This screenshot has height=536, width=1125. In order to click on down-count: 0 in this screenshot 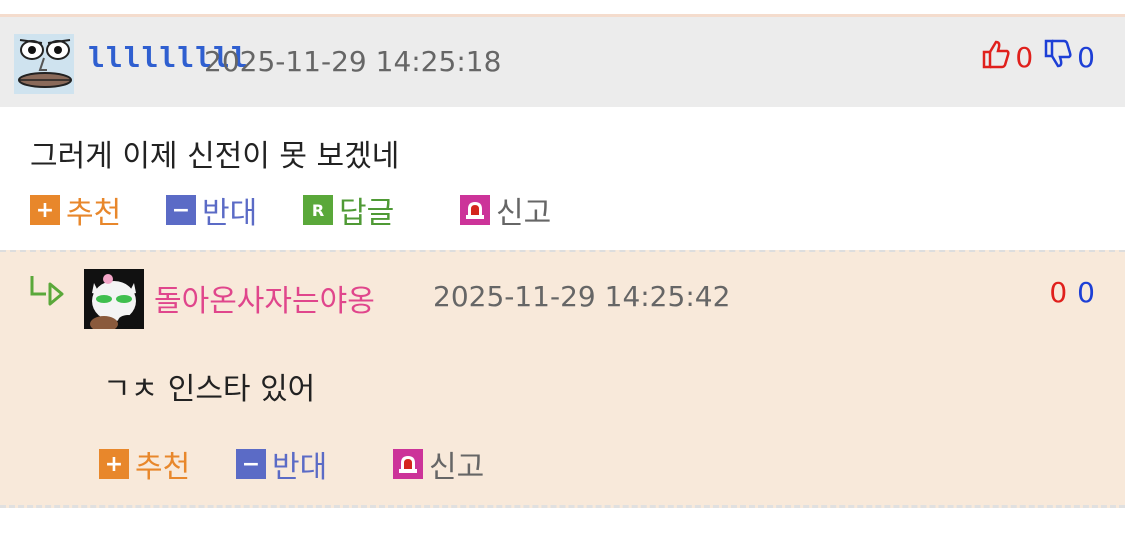, I will do `click(1086, 57)`.